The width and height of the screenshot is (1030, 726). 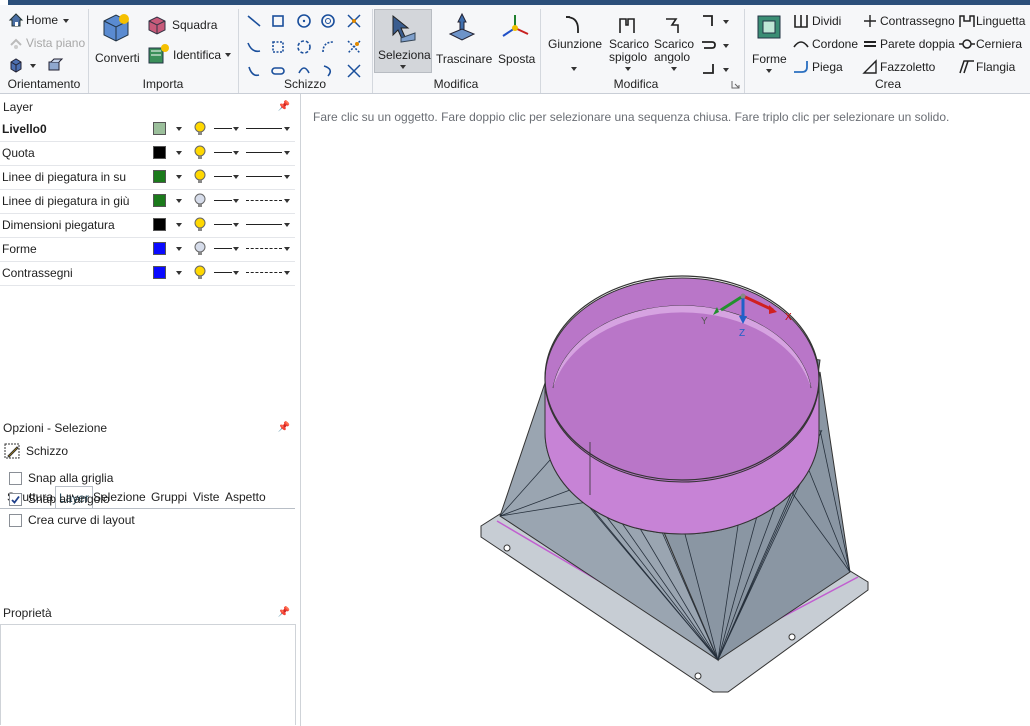 What do you see at coordinates (993, 21) in the screenshot?
I see `linguetta-button: Linguetta` at bounding box center [993, 21].